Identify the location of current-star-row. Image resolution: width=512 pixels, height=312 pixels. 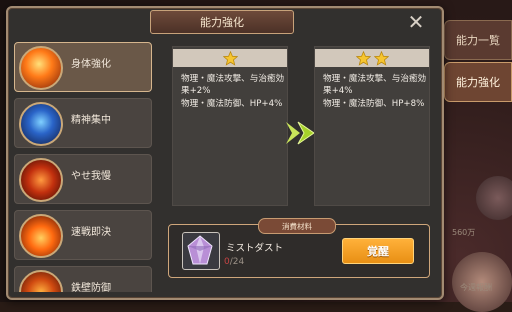
(230, 58).